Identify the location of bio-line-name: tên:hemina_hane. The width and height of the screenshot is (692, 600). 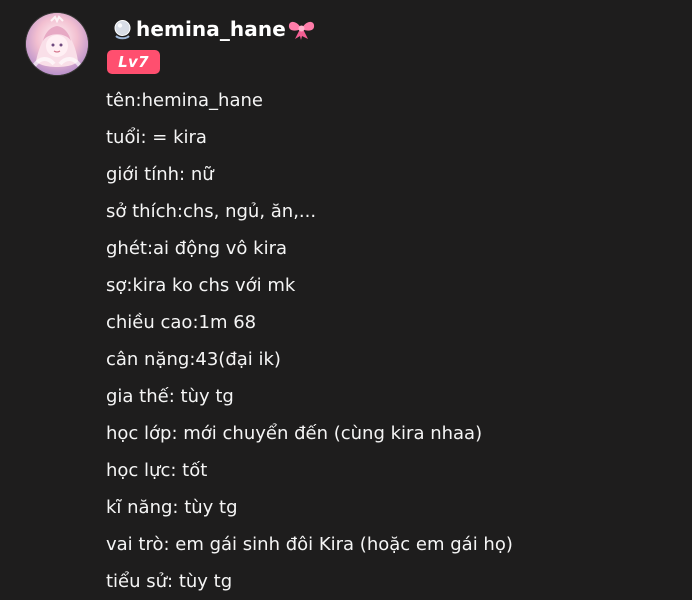
(184, 100).